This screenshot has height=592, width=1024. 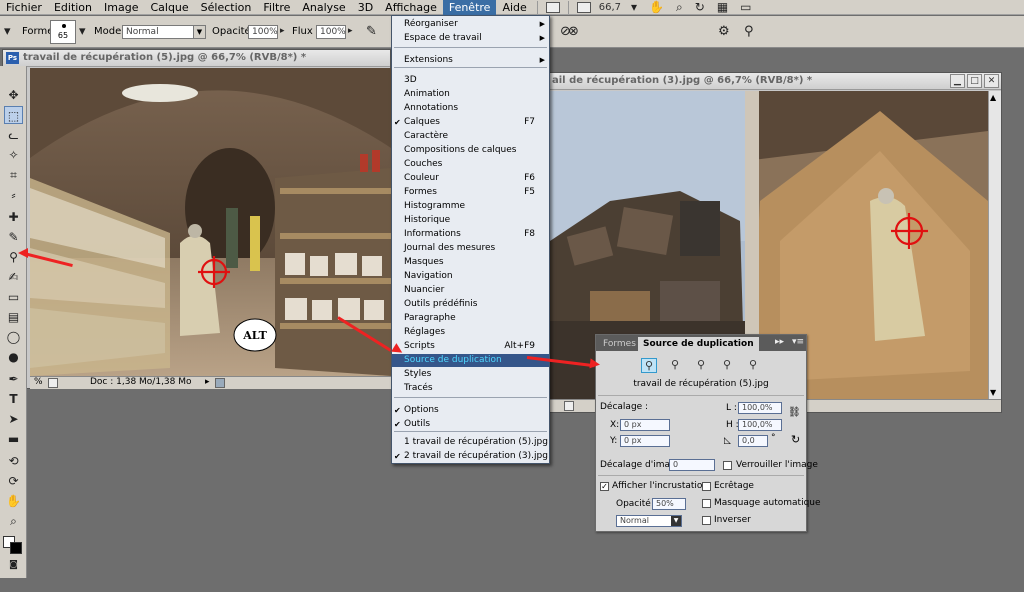 What do you see at coordinates (13, 195) in the screenshot?
I see `eyedropper-tool-icon: ⸗` at bounding box center [13, 195].